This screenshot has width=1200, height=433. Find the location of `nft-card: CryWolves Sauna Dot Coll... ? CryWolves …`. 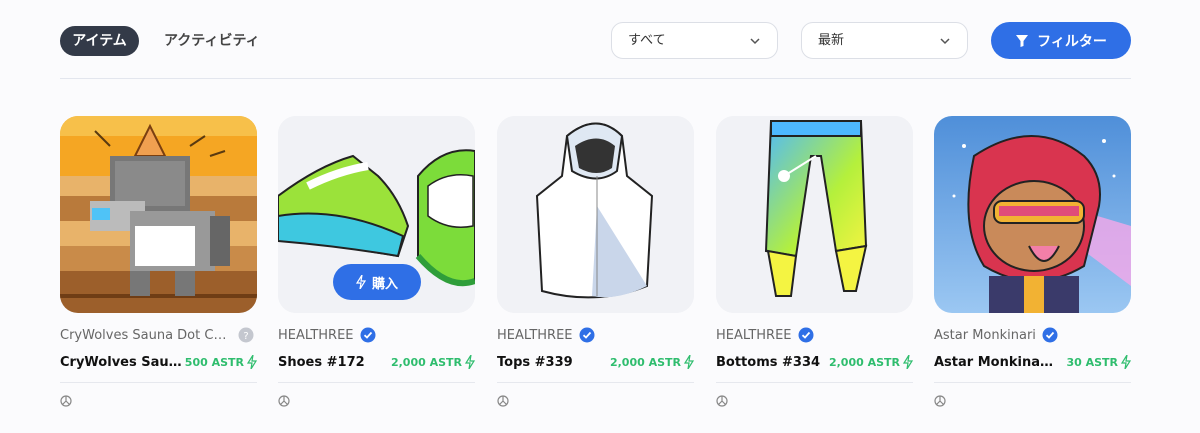

nft-card: CryWolves Sauna Dot Coll... ? CryWolves … is located at coordinates (158, 263).